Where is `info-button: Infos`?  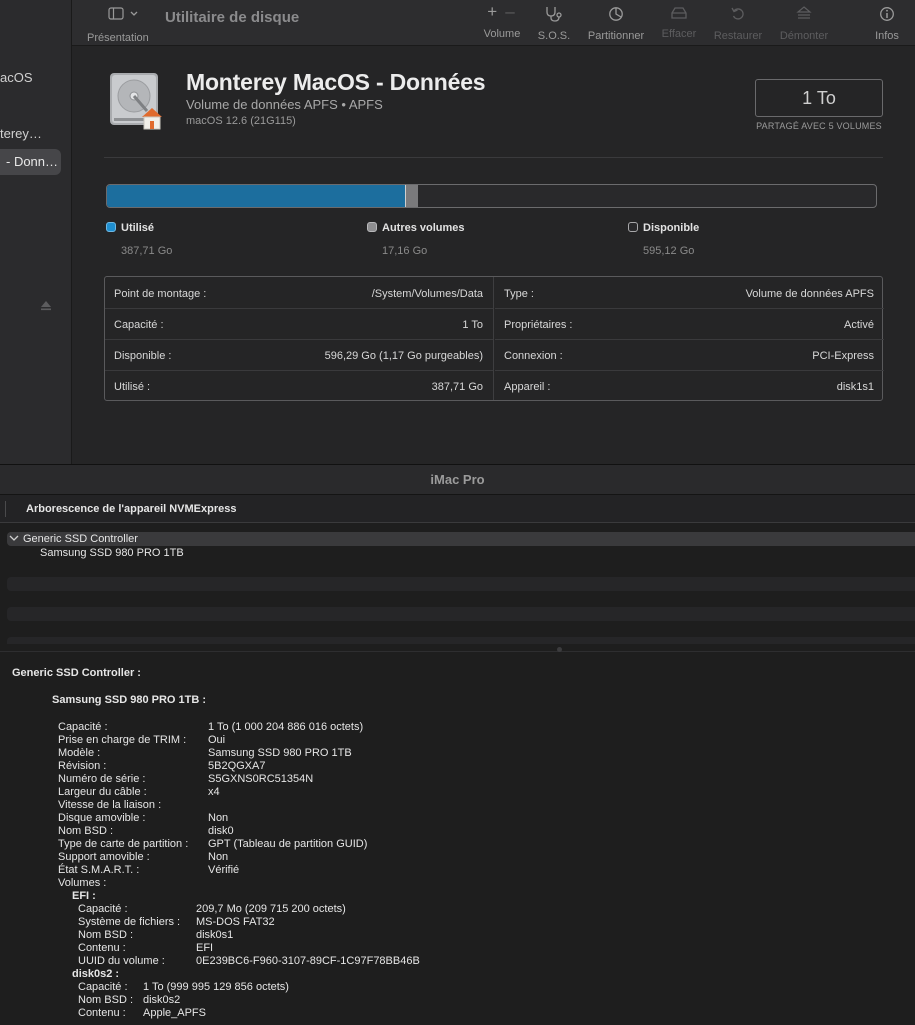
info-button: Infos is located at coordinates (887, 23).